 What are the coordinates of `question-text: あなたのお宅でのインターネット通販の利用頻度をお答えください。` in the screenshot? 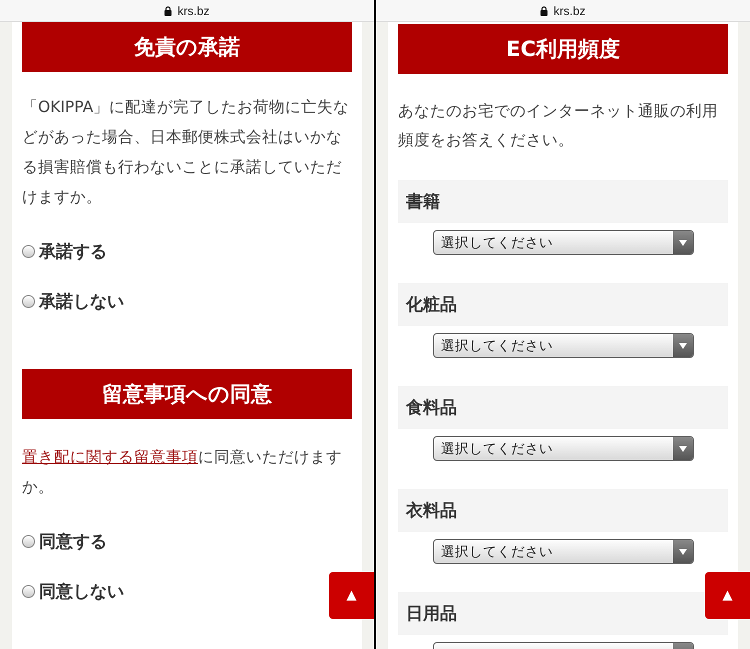 It's located at (558, 126).